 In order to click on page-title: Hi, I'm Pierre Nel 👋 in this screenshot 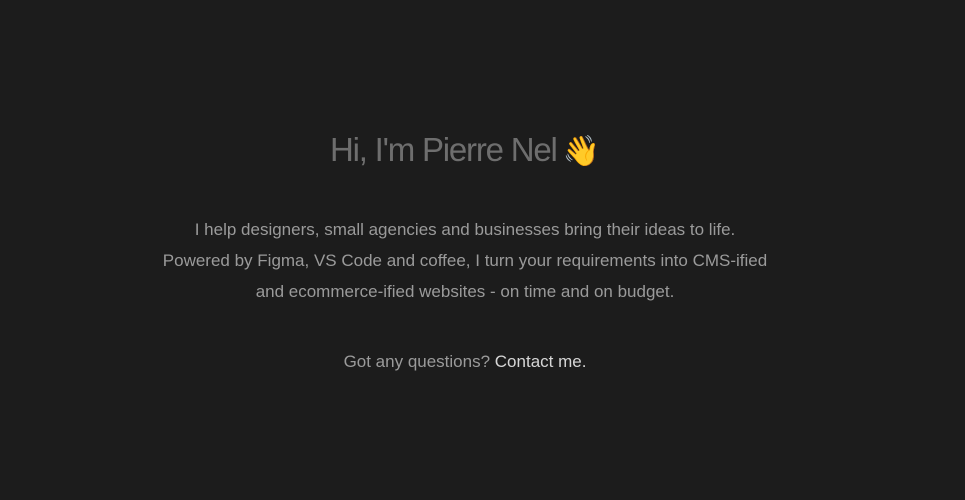, I will do `click(465, 151)`.